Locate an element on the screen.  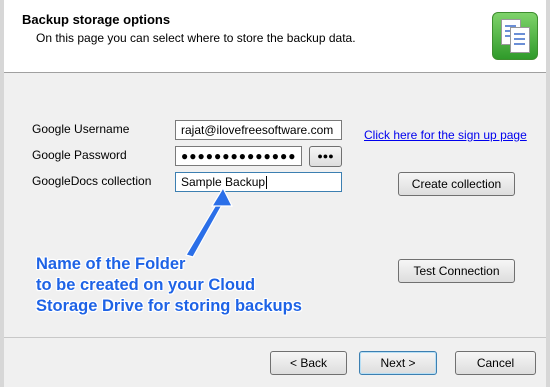
back-button: < Back is located at coordinates (308, 363).